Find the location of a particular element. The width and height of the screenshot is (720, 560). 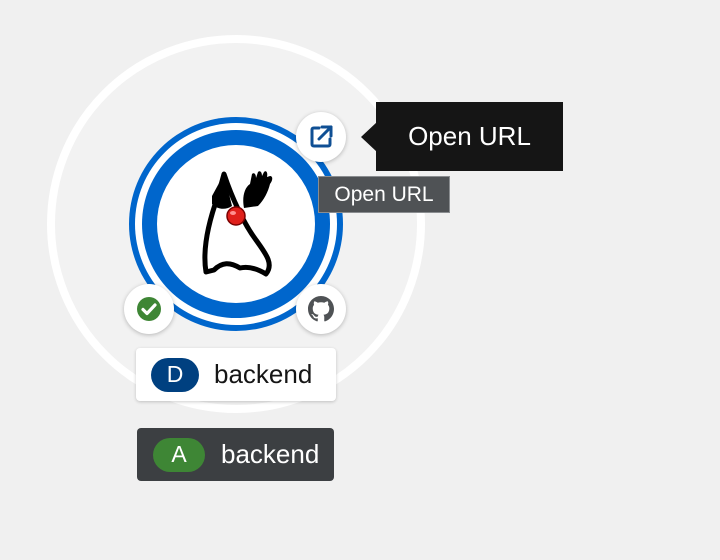

deployment-label: D backend is located at coordinates (236, 374).